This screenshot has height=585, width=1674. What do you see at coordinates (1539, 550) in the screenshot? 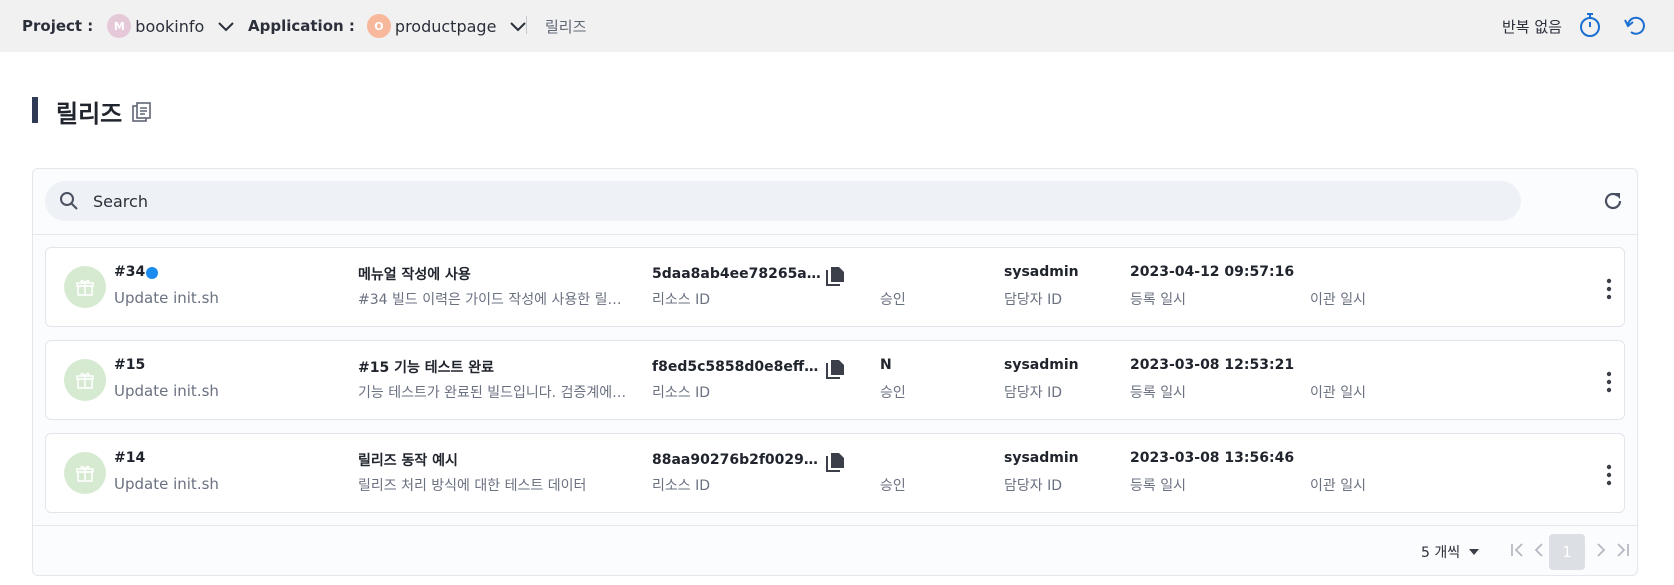
I see `prev-page-icon` at bounding box center [1539, 550].